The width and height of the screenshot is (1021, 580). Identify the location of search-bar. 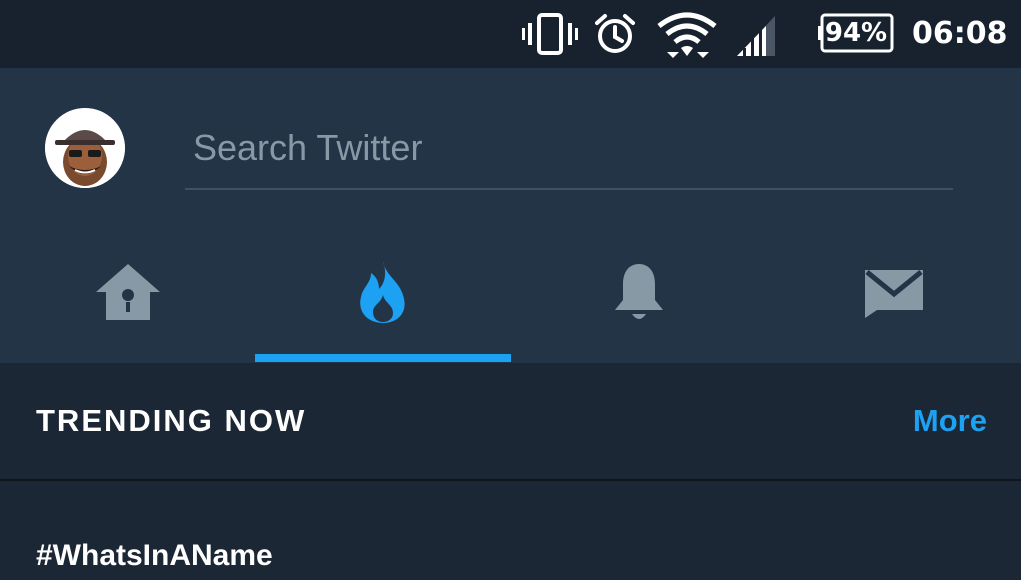
(569, 154).